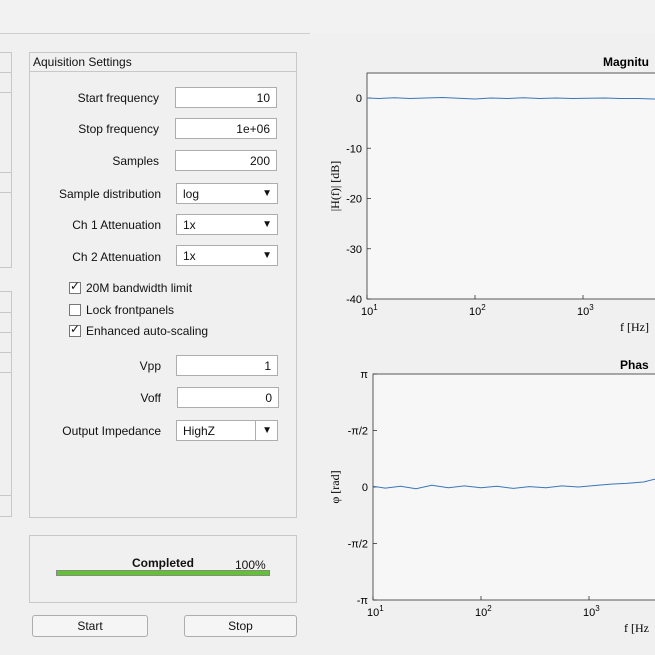 The height and width of the screenshot is (655, 655). I want to click on magnitude-y-tick-label: -10, so click(354, 149).